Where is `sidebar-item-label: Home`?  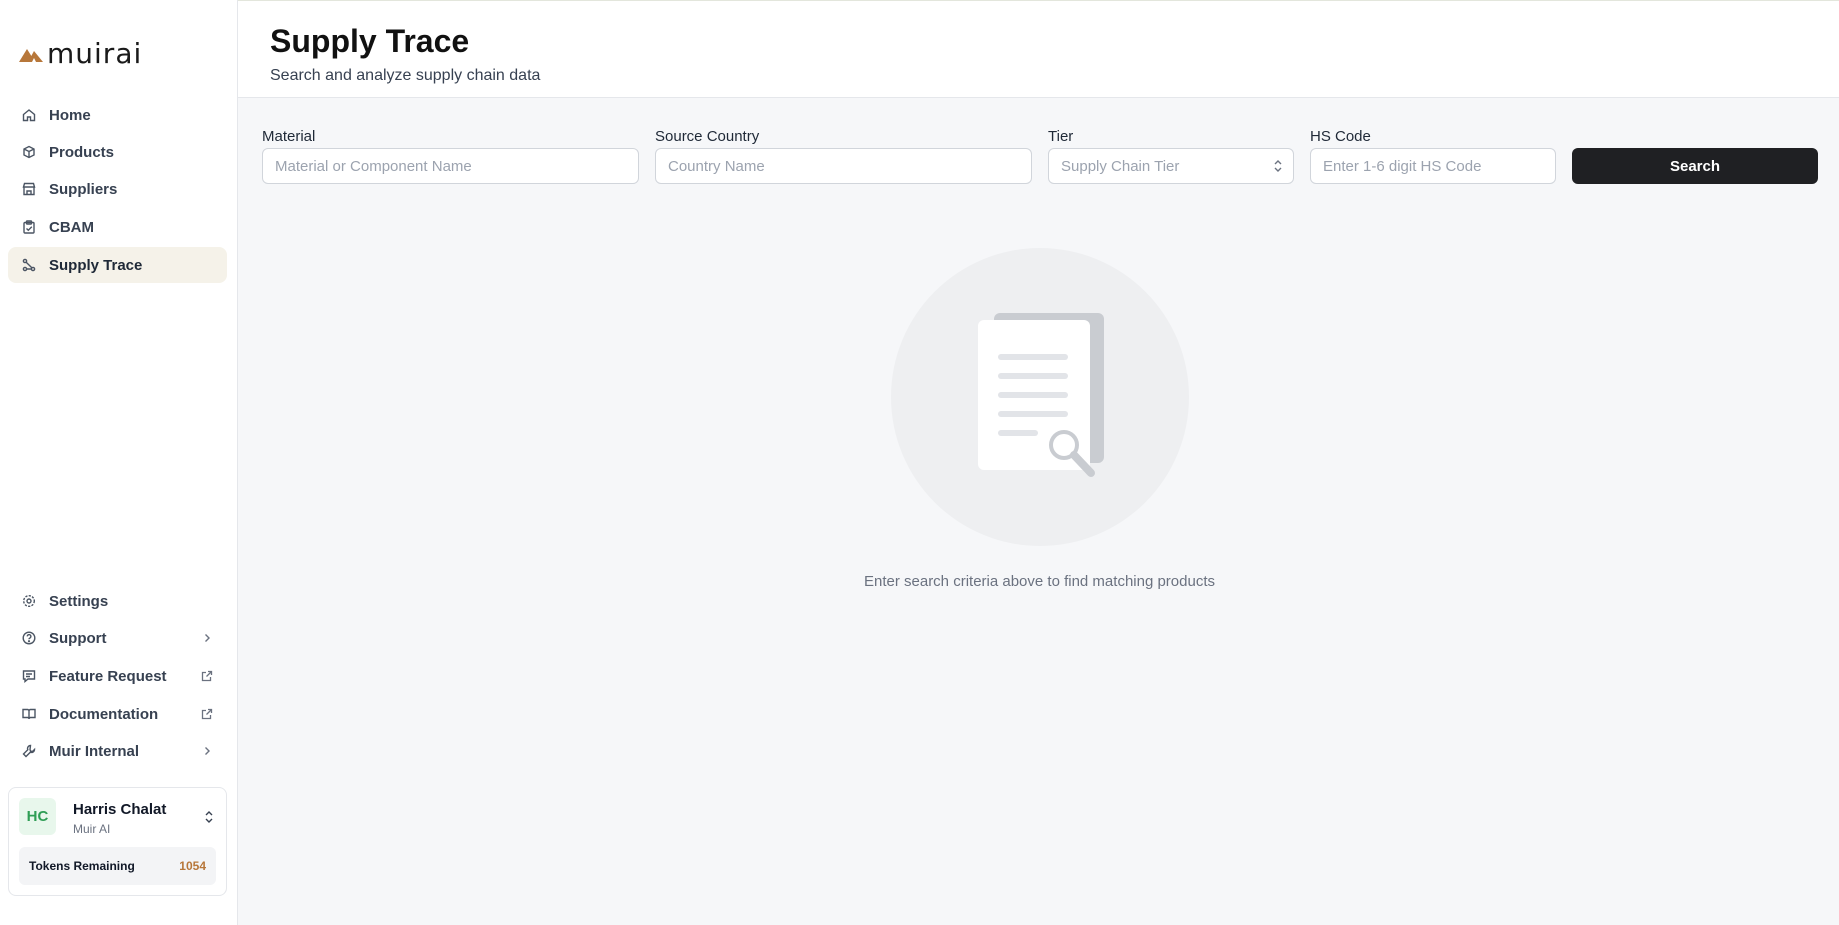 sidebar-item-label: Home is located at coordinates (70, 115).